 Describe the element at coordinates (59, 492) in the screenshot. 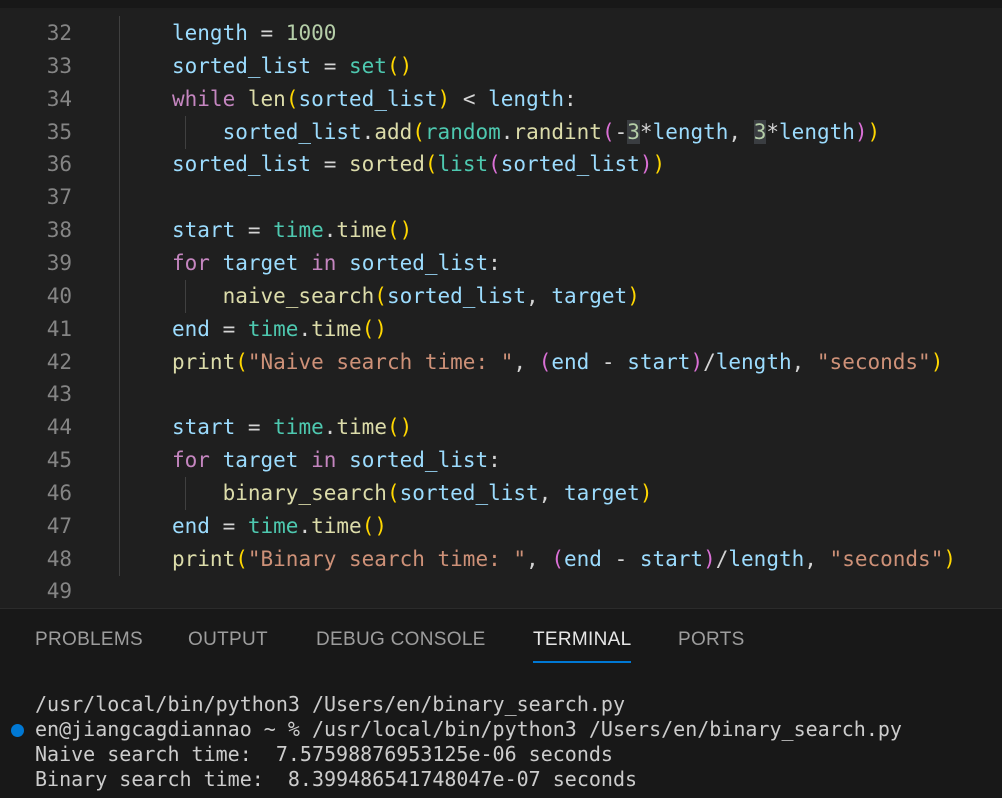

I see `line-number: 46` at that location.